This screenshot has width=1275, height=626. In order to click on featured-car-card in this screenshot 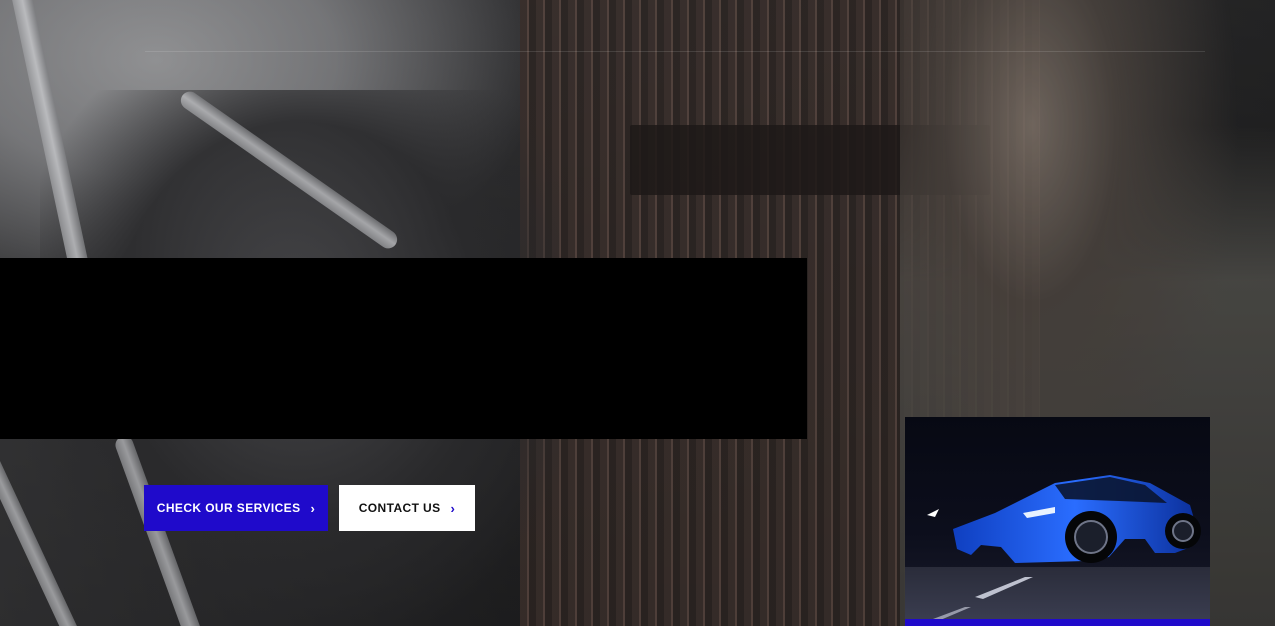, I will do `click(1057, 521)`.